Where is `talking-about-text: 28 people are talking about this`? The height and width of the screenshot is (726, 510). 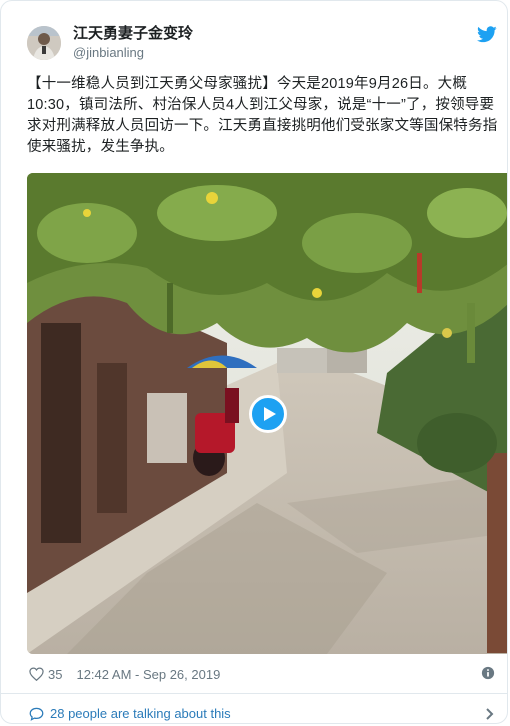
talking-about-text: 28 people are talking about this is located at coordinates (140, 713).